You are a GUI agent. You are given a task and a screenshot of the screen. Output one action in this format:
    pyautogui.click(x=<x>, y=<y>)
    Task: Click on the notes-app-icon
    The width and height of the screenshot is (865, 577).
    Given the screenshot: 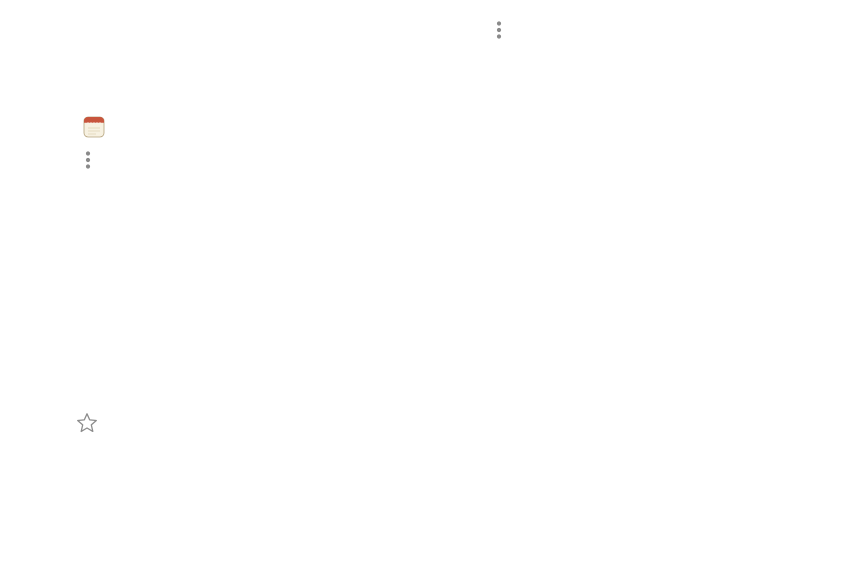 What is the action you would take?
    pyautogui.click(x=94, y=127)
    